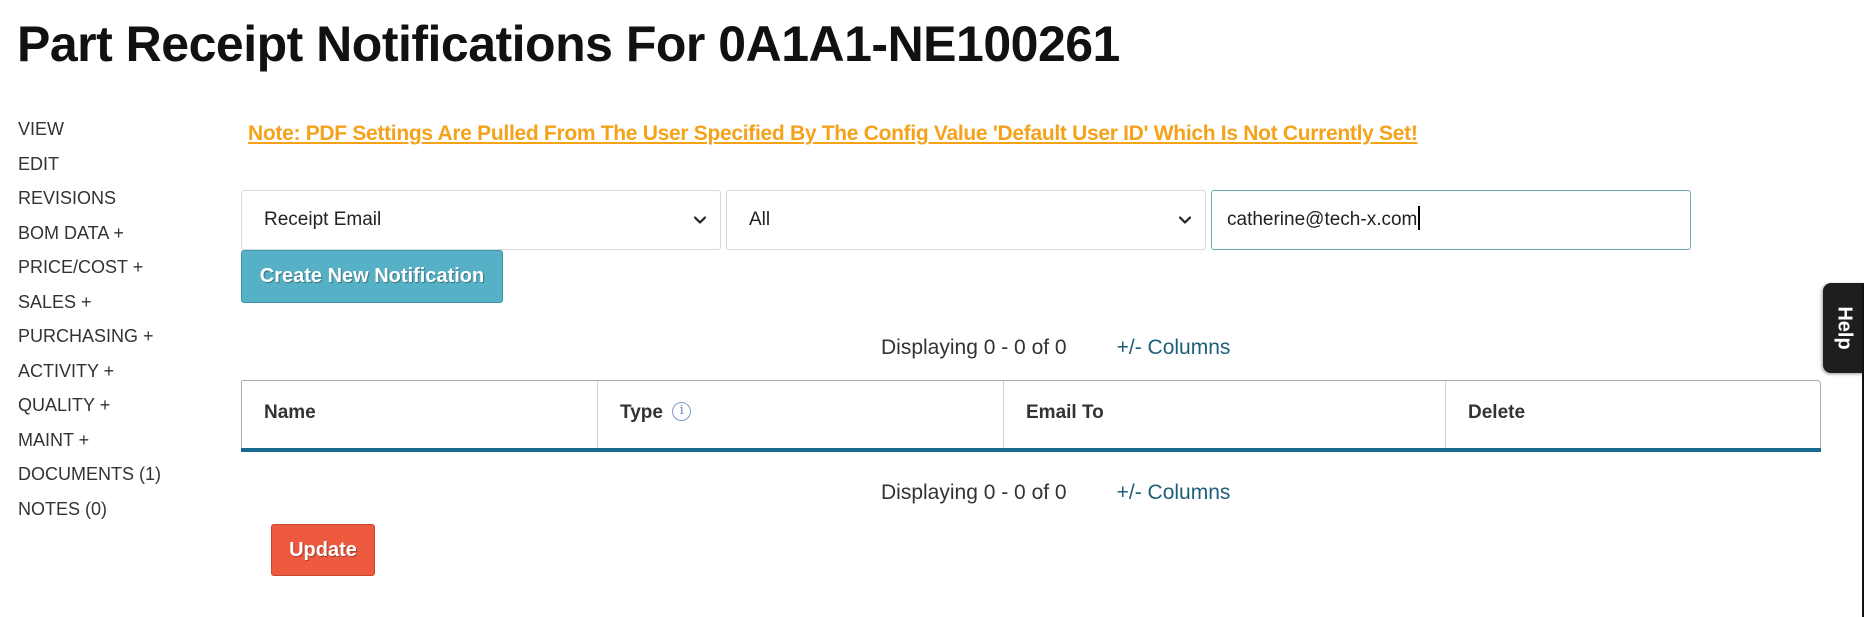  I want to click on notification-type-select: Receipt Email, so click(481, 220).